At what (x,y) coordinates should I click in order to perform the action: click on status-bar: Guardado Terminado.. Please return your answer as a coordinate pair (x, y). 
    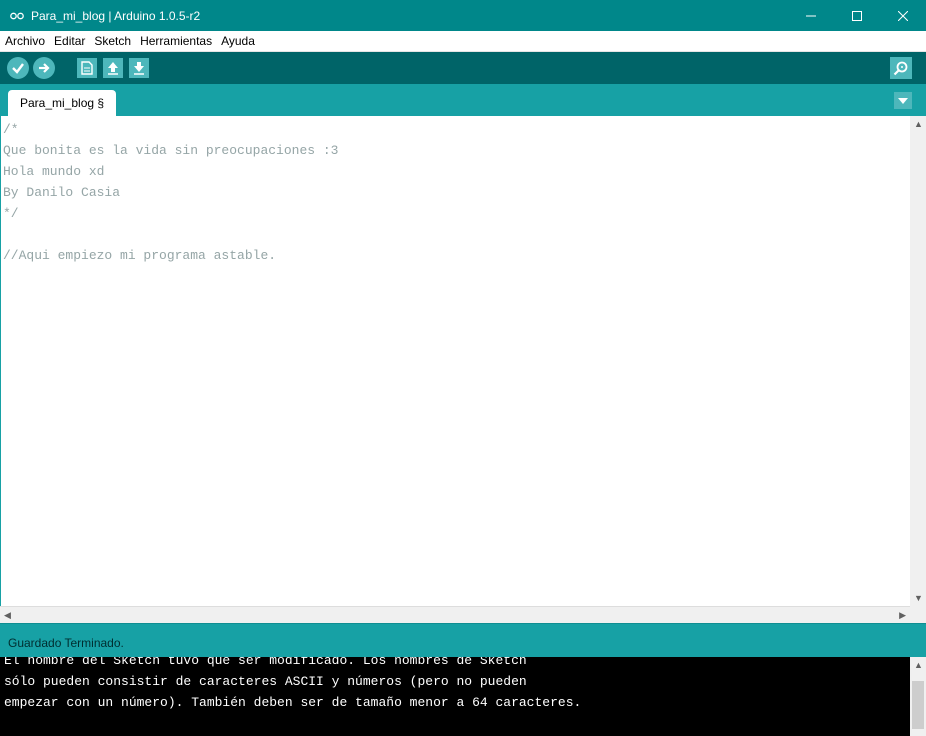
    Looking at the image, I should click on (463, 640).